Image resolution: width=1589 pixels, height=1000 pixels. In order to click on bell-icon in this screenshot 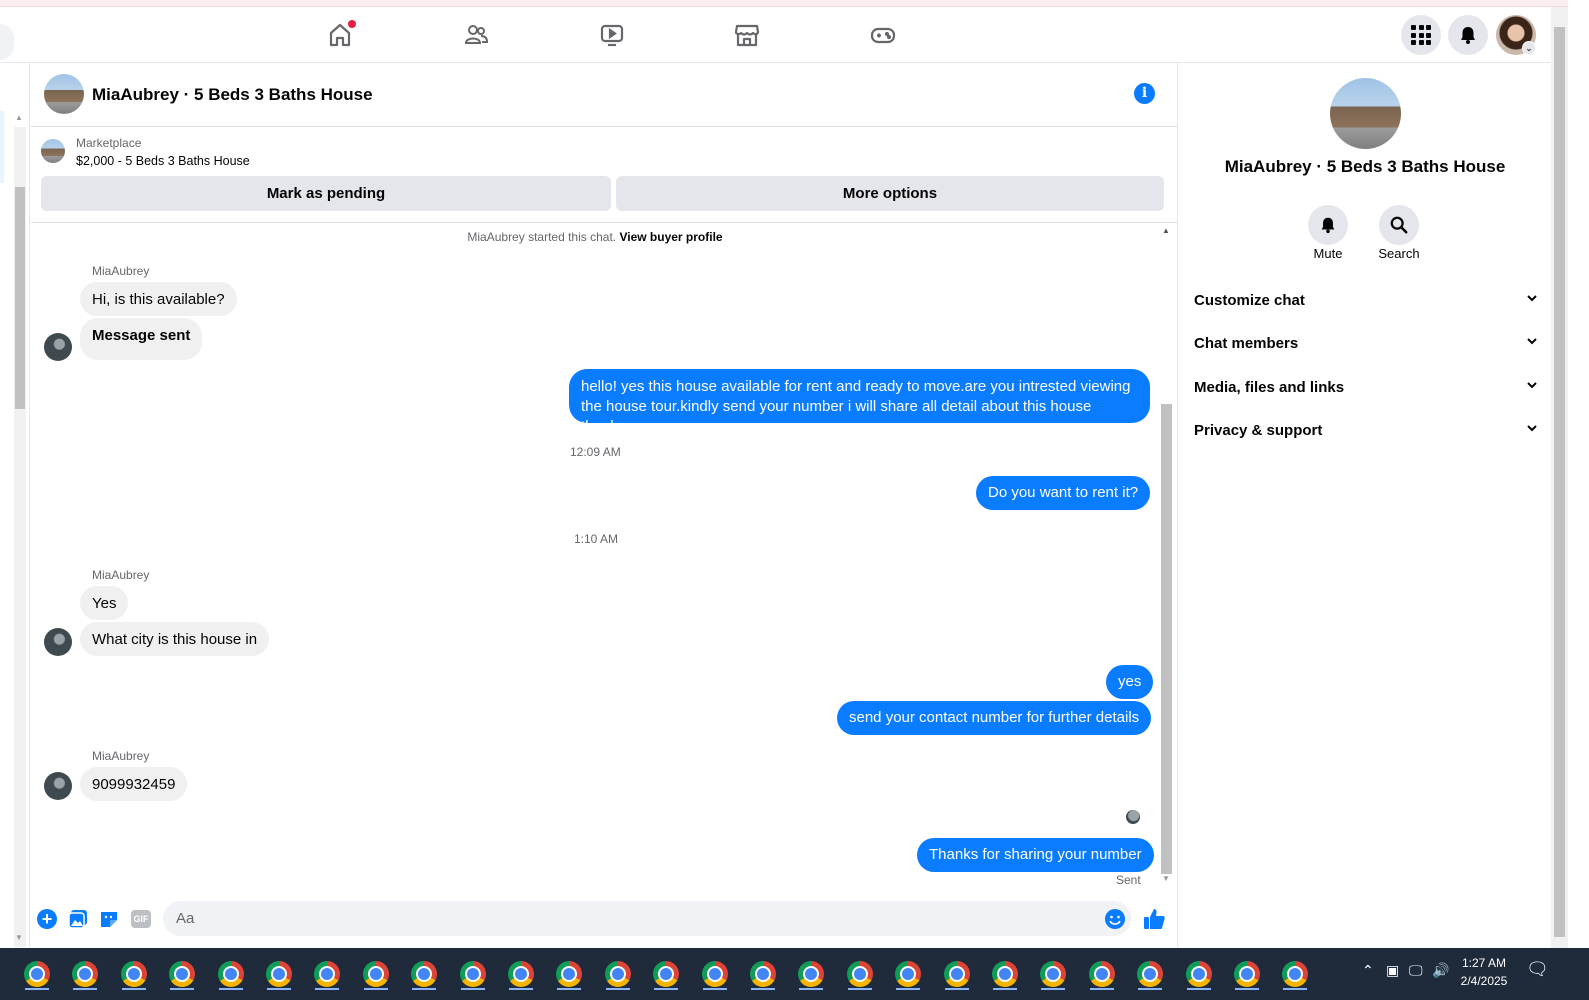, I will do `click(1328, 225)`.